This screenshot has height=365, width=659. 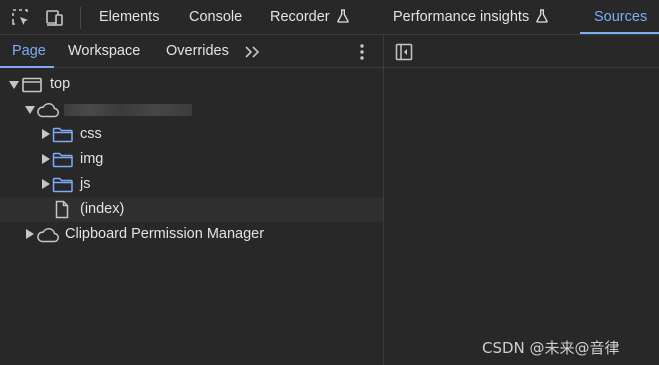 I want to click on obscured-origin-label, so click(x=128, y=110).